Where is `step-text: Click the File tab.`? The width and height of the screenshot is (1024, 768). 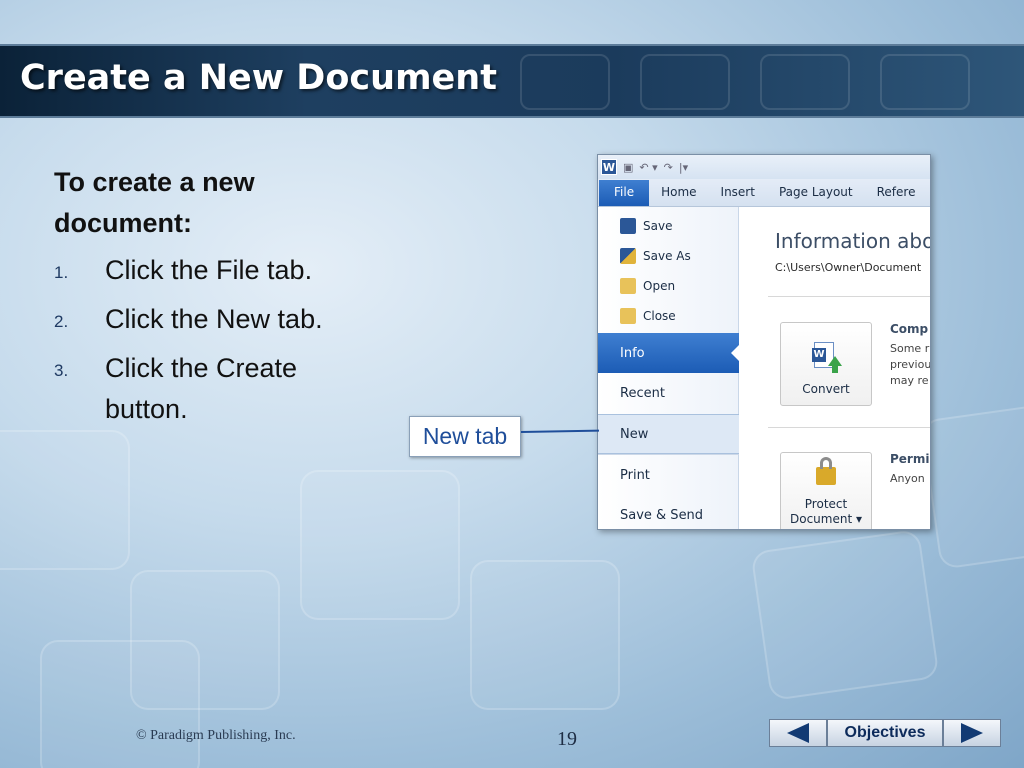
step-text: Click the File tab. is located at coordinates (209, 270).